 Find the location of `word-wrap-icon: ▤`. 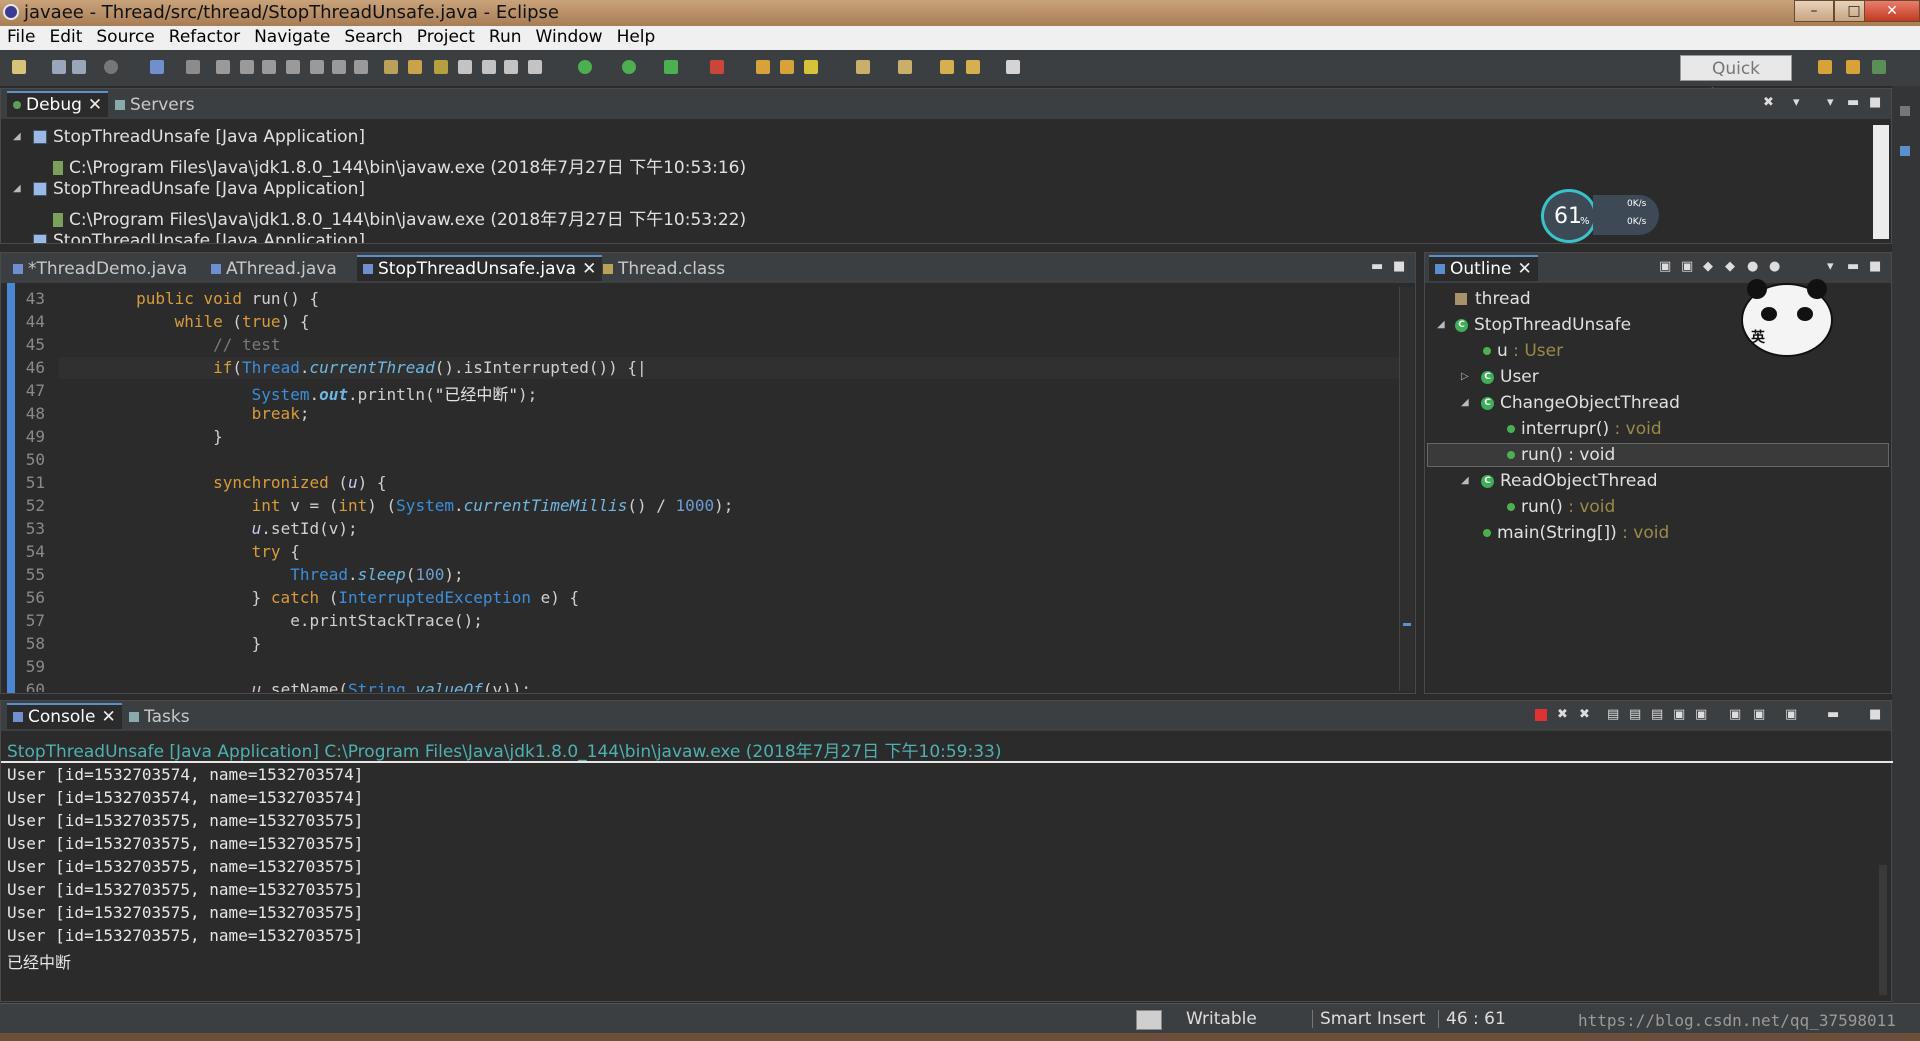

word-wrap-icon: ▤ is located at coordinates (1657, 714).